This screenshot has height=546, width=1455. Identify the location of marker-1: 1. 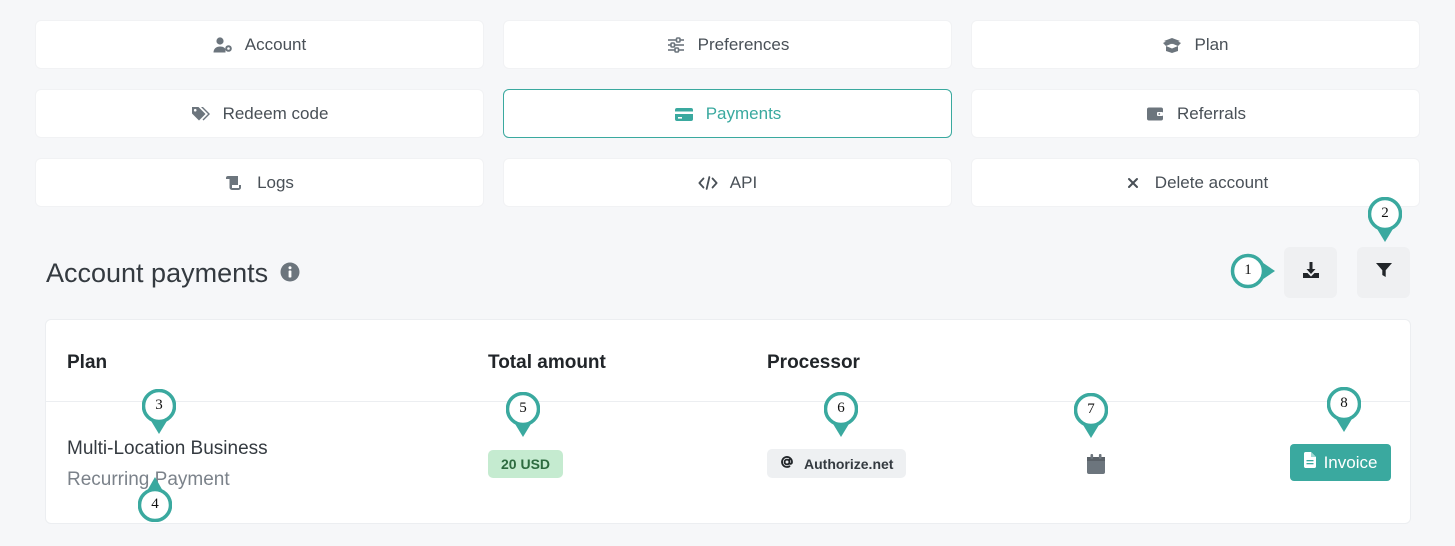
(1254, 271).